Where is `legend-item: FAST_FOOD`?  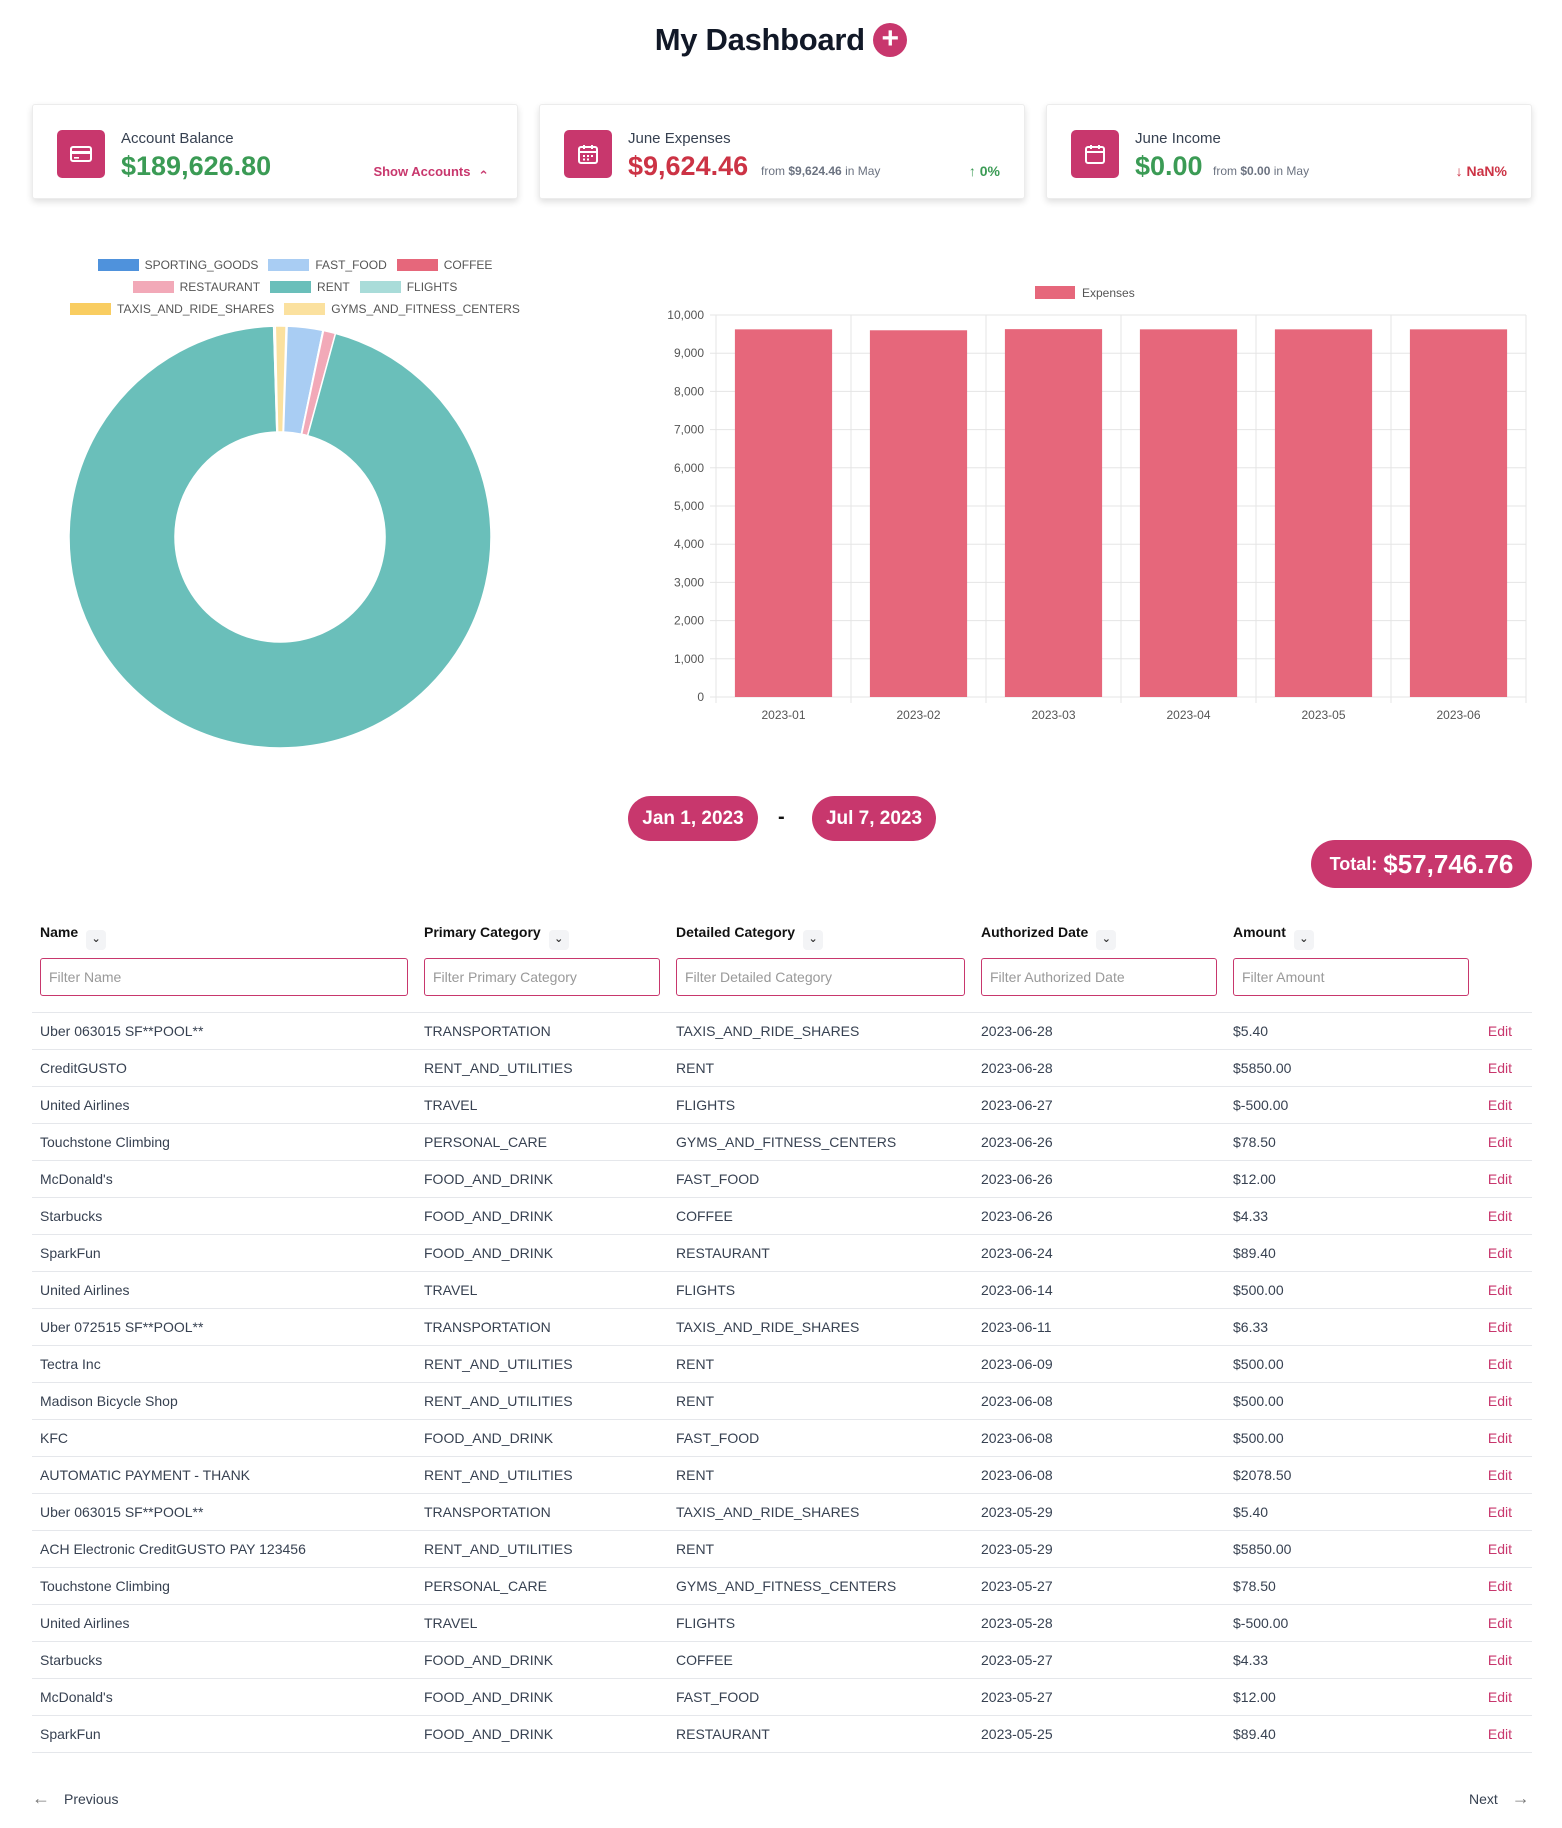 legend-item: FAST_FOOD is located at coordinates (327, 265).